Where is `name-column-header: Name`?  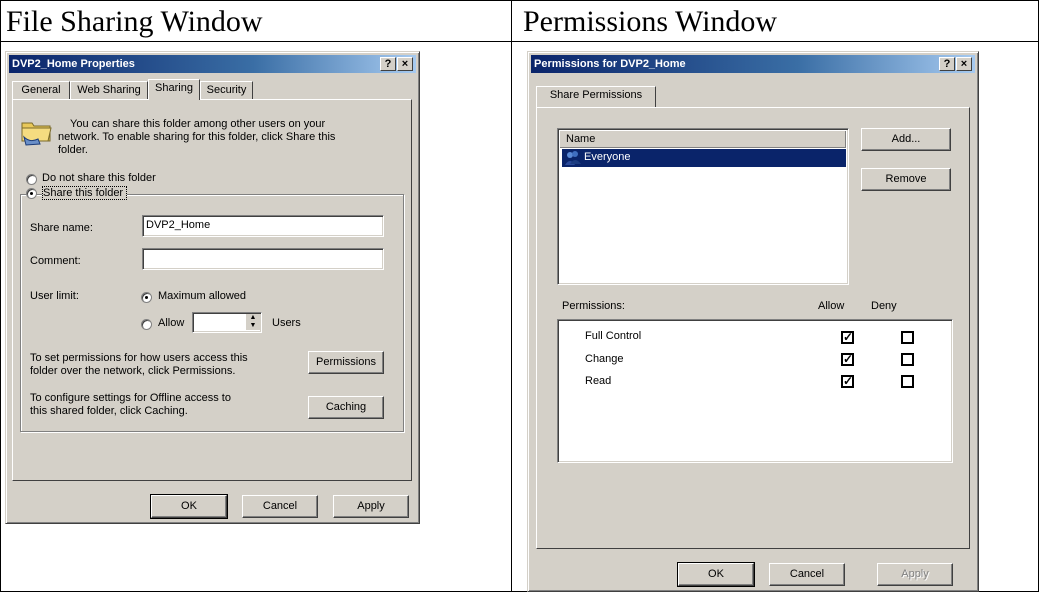
name-column-header: Name is located at coordinates (703, 139).